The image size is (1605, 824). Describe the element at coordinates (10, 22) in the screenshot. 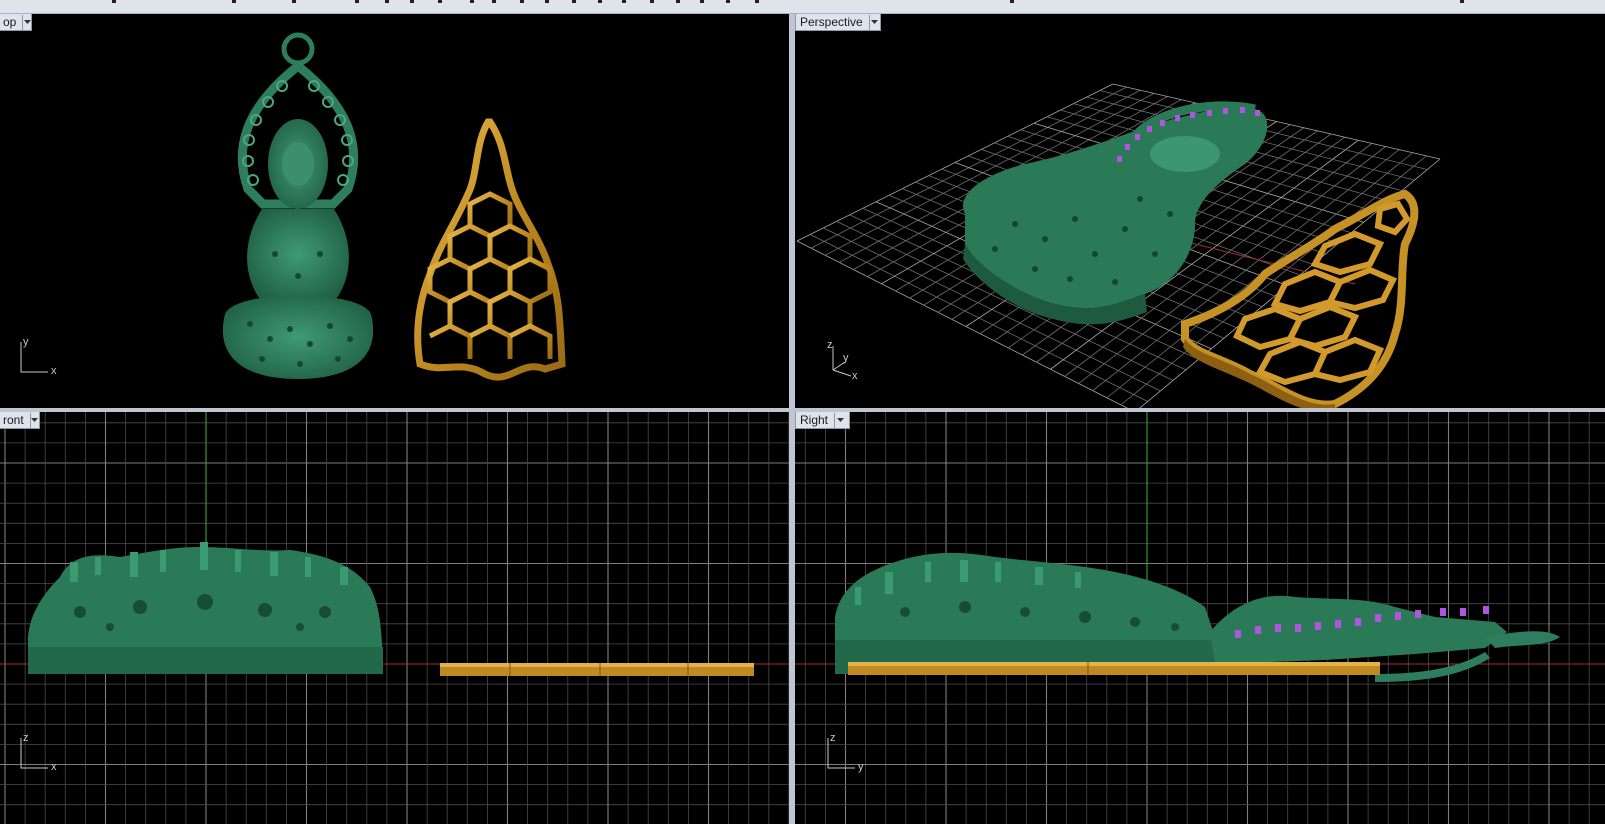

I see `viewport-top-title: op` at that location.